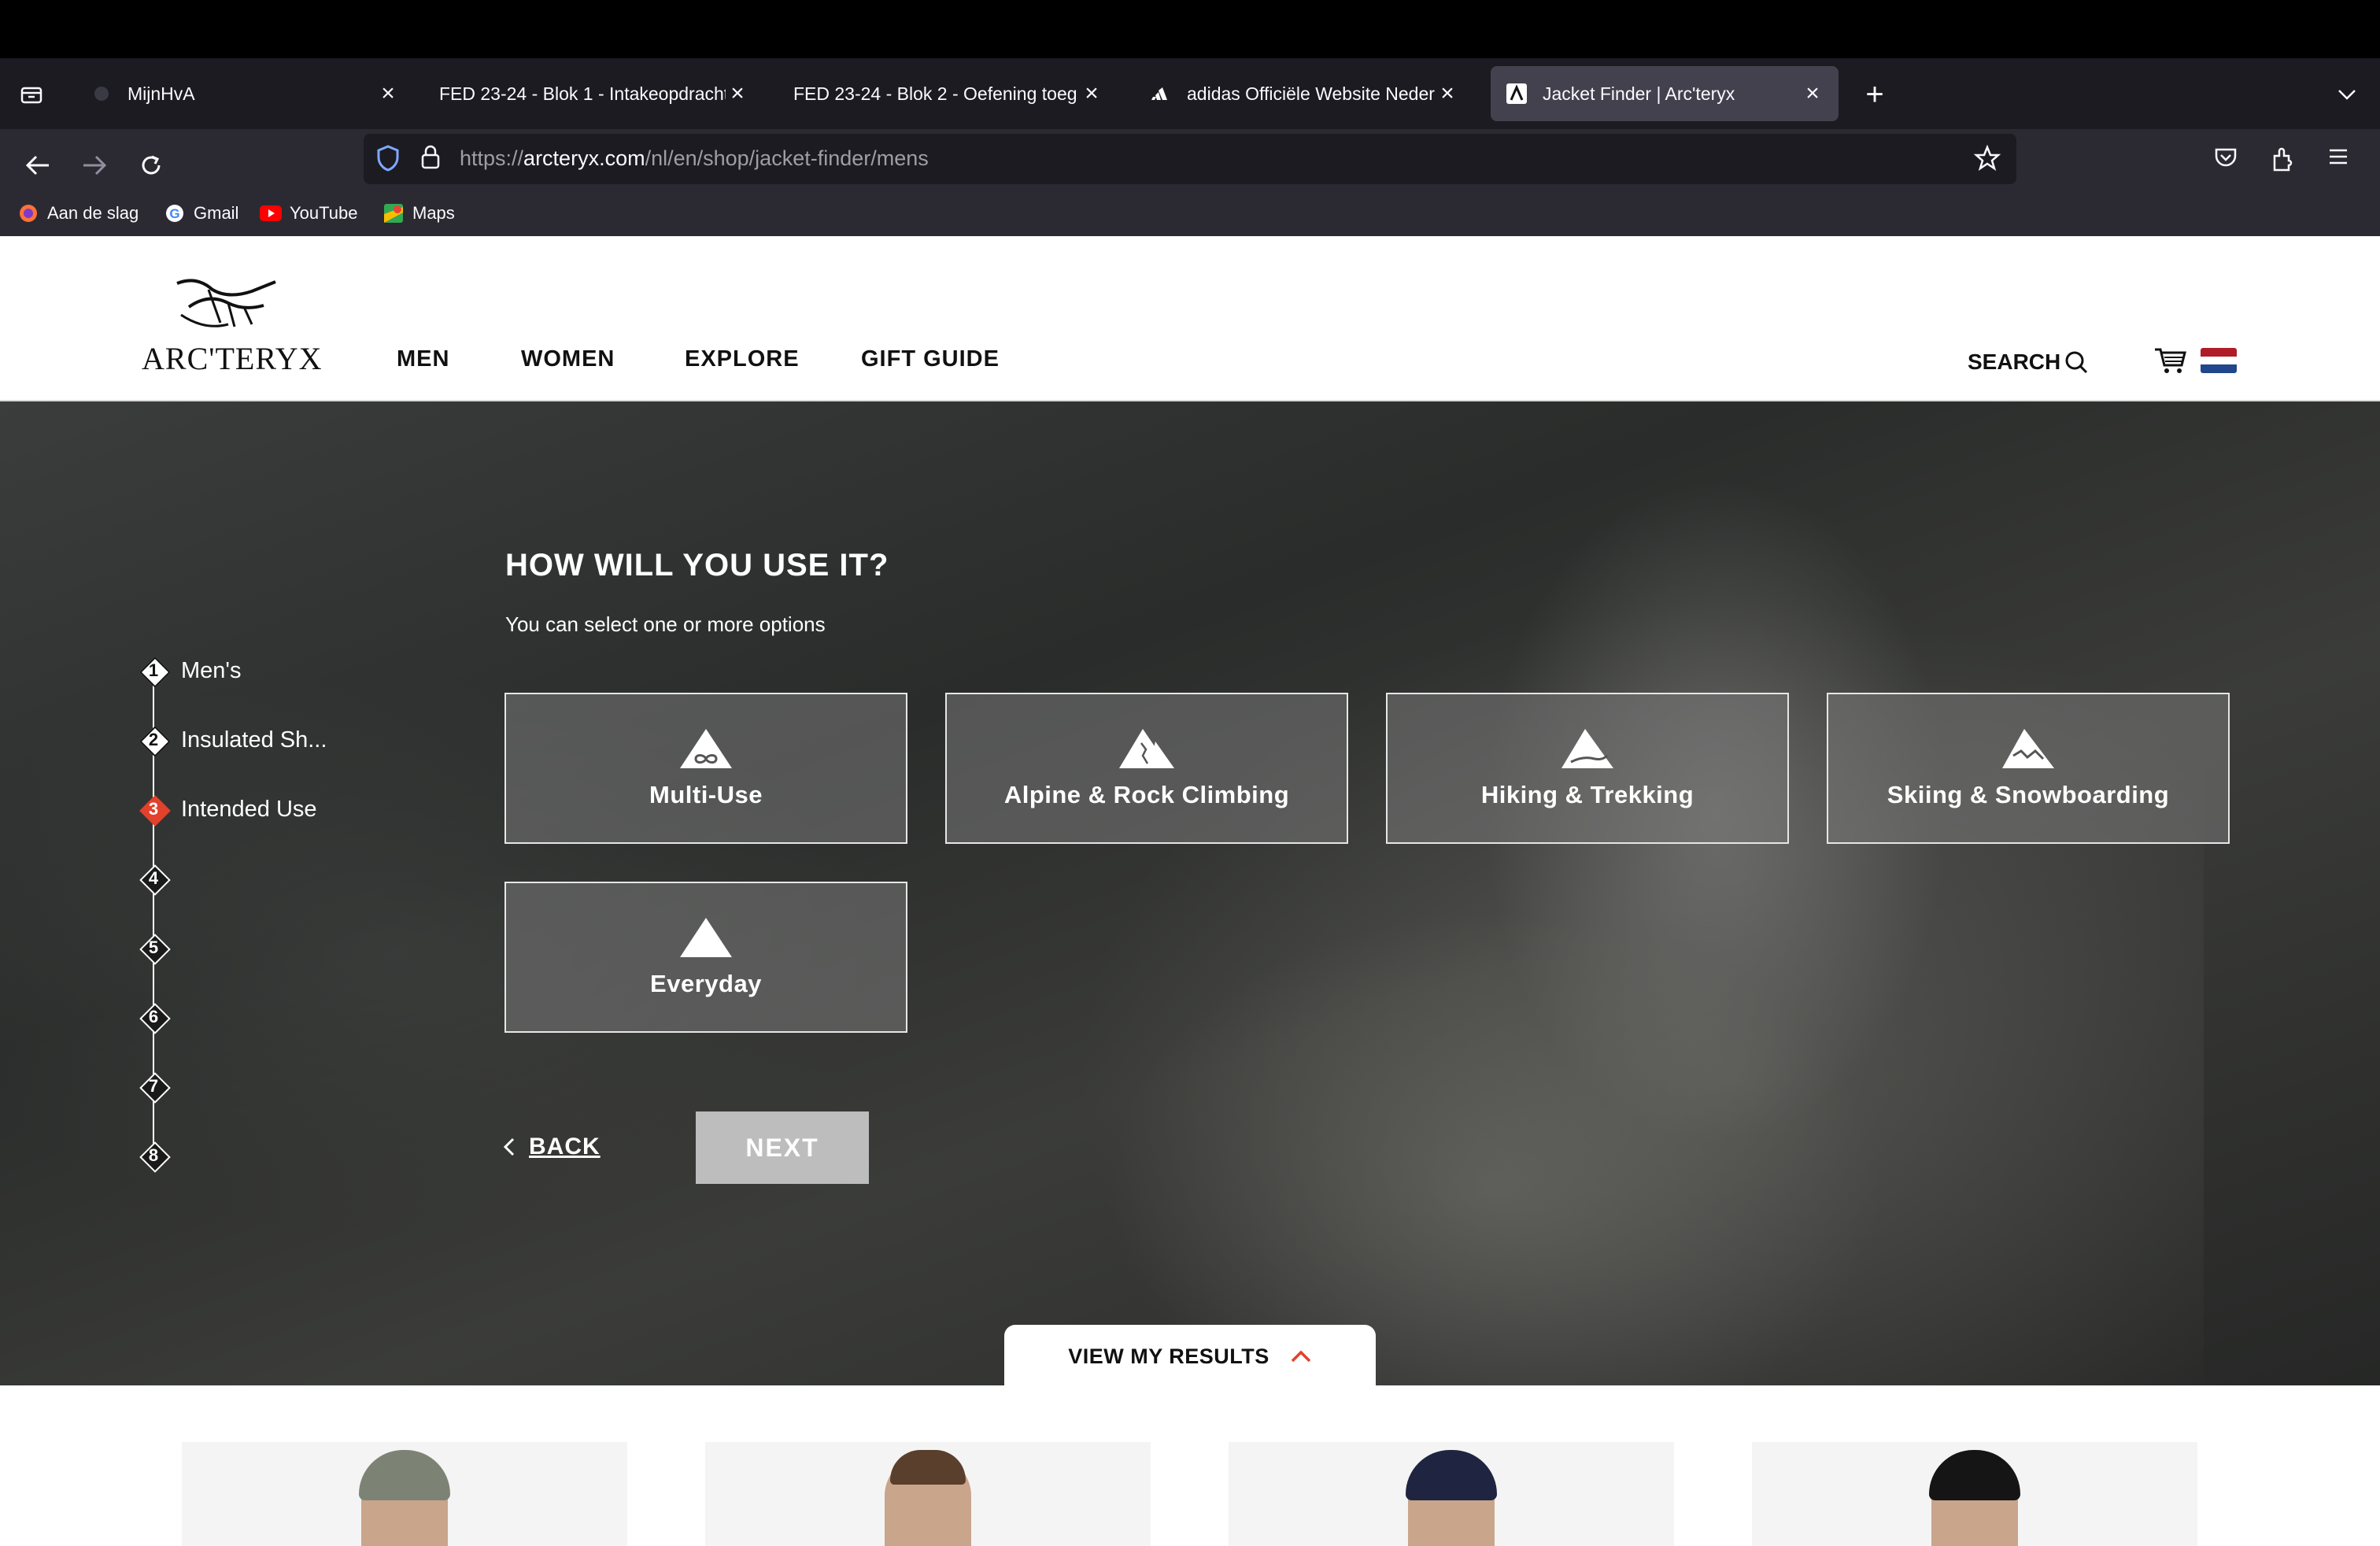  Describe the element at coordinates (665, 624) in the screenshot. I see `step-question-subtitle: You can select one or more options` at that location.